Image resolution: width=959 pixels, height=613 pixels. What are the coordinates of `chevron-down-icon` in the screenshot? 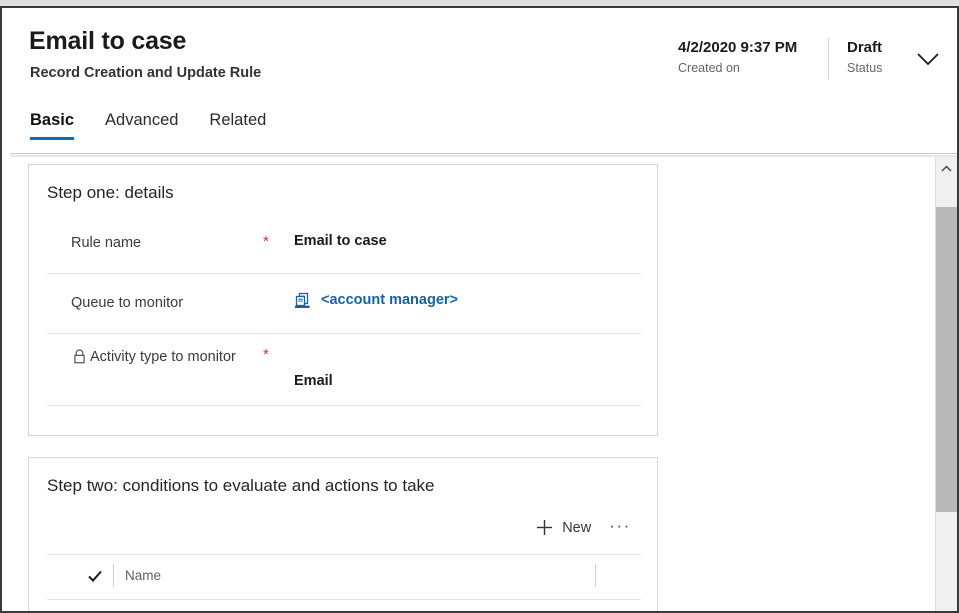 It's located at (928, 62).